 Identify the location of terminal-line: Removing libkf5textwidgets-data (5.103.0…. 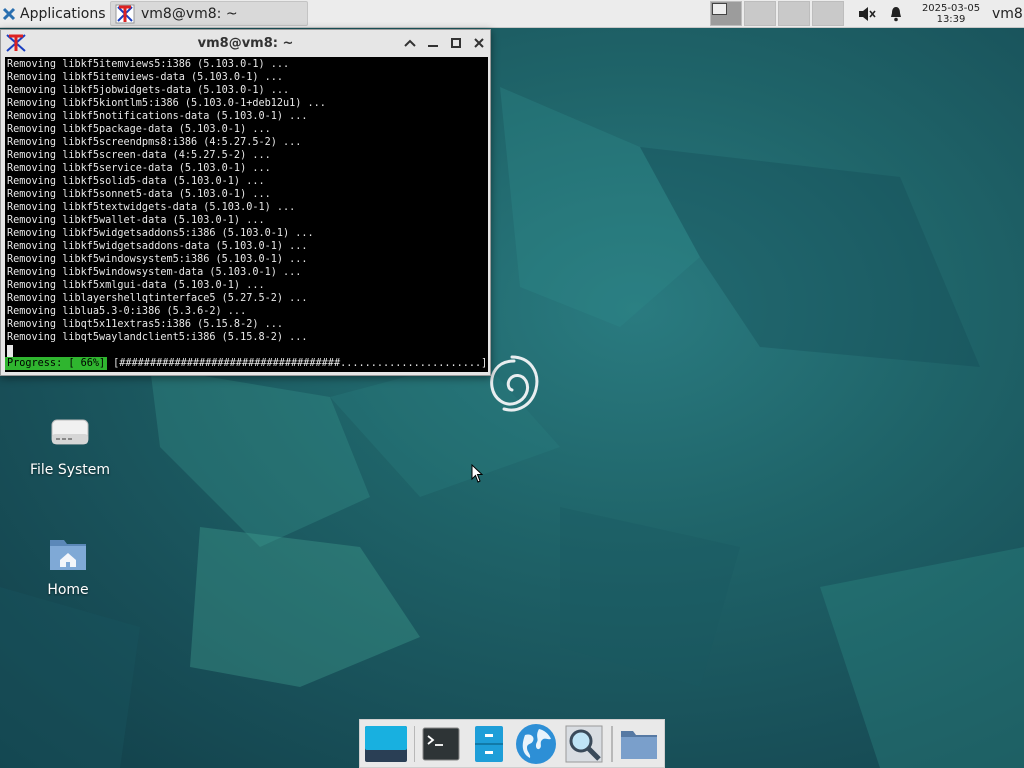
(151, 207).